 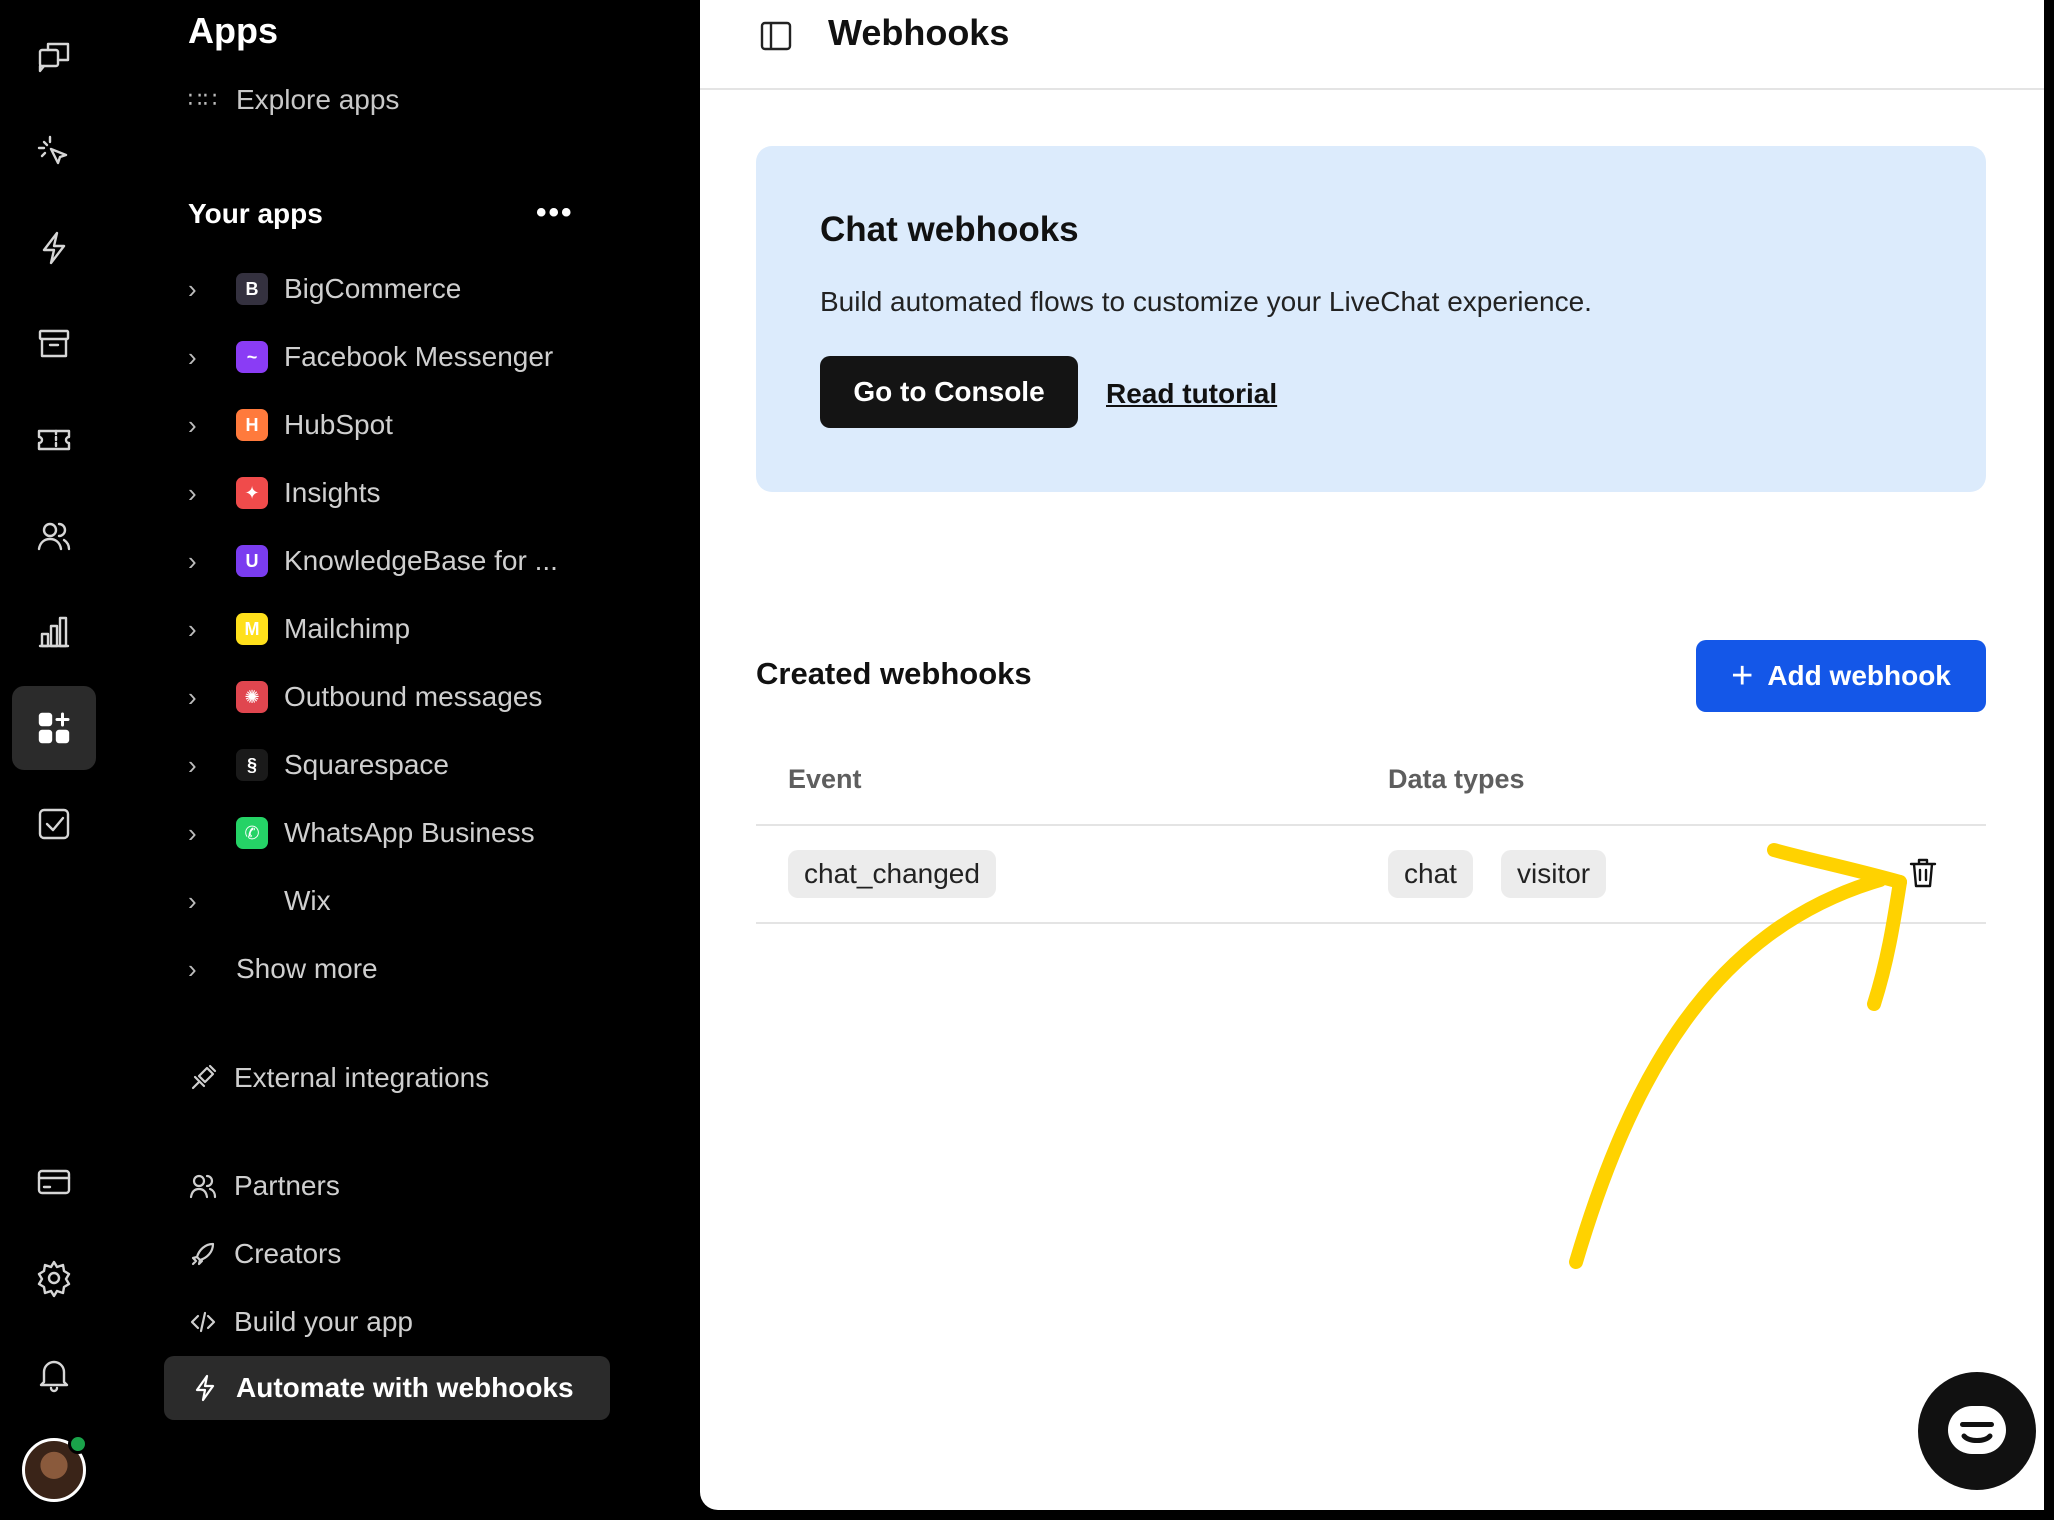 I want to click on chat-bubble-icon, so click(x=1977, y=1430).